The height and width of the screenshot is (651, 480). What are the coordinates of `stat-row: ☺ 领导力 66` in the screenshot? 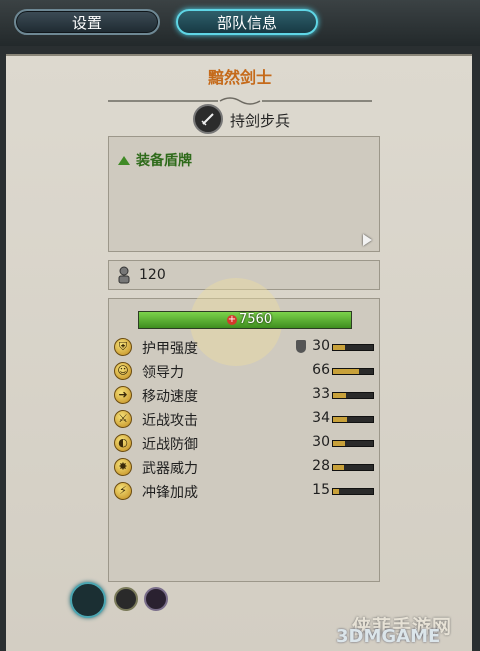 It's located at (245, 372).